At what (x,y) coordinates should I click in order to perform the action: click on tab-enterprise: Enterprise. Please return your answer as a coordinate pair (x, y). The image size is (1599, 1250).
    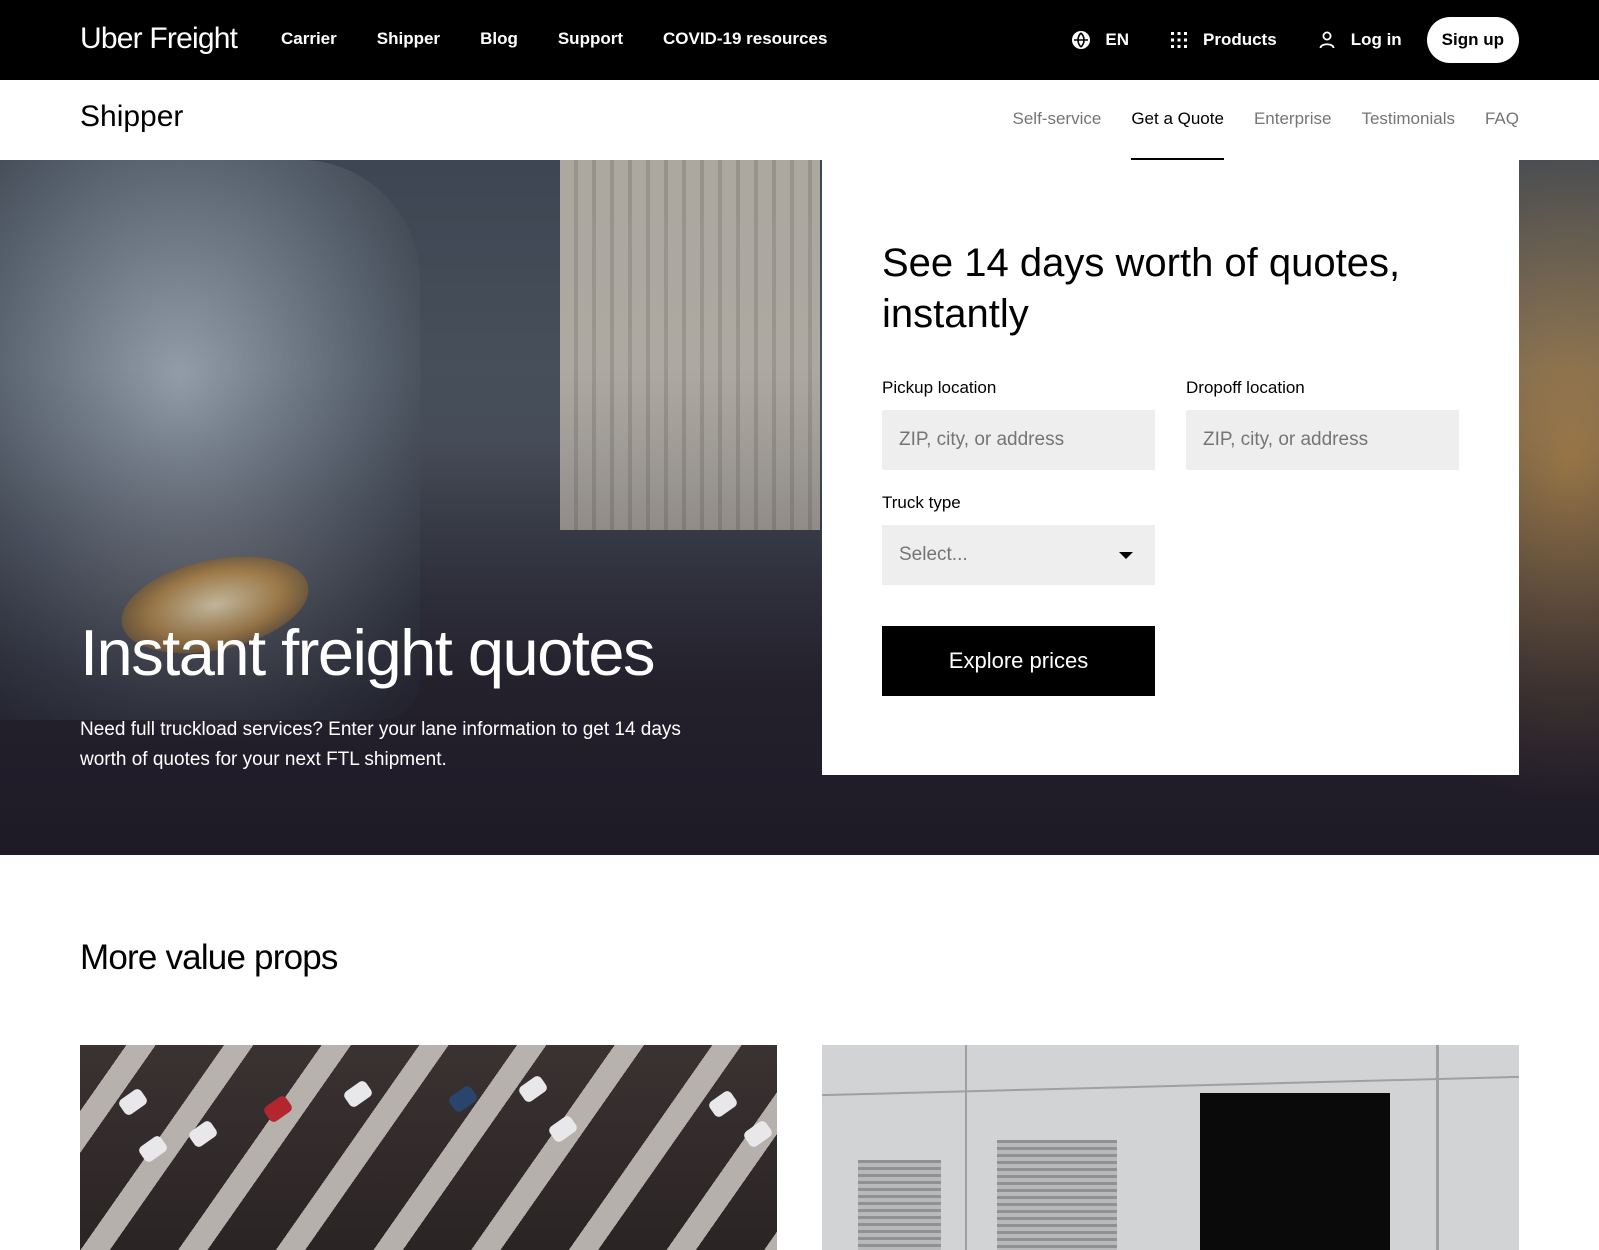
    Looking at the image, I should click on (1292, 120).